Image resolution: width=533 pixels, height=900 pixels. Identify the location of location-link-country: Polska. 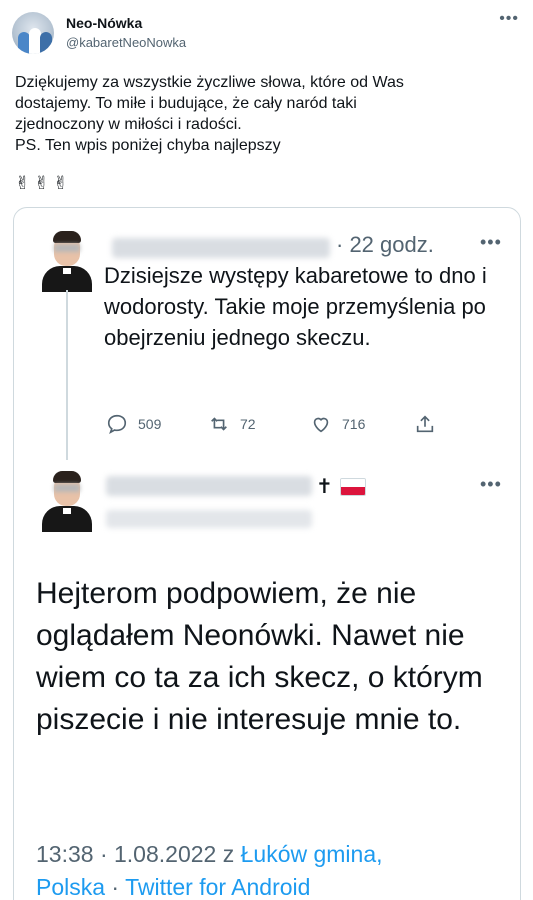
(71, 887).